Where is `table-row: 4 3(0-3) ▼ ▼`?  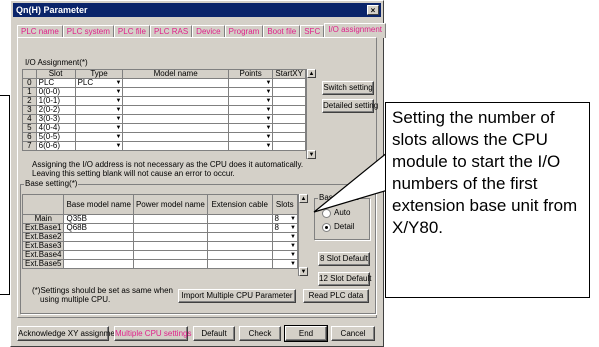 table-row: 4 3(0-3) ▼ ▼ is located at coordinates (164, 119).